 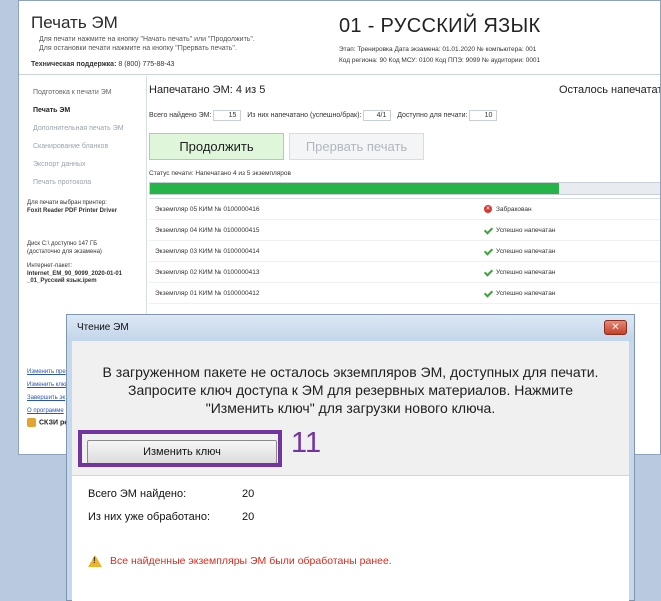 What do you see at coordinates (62, 281) in the screenshot?
I see `package-line-2: _01_Русский язык.ipem` at bounding box center [62, 281].